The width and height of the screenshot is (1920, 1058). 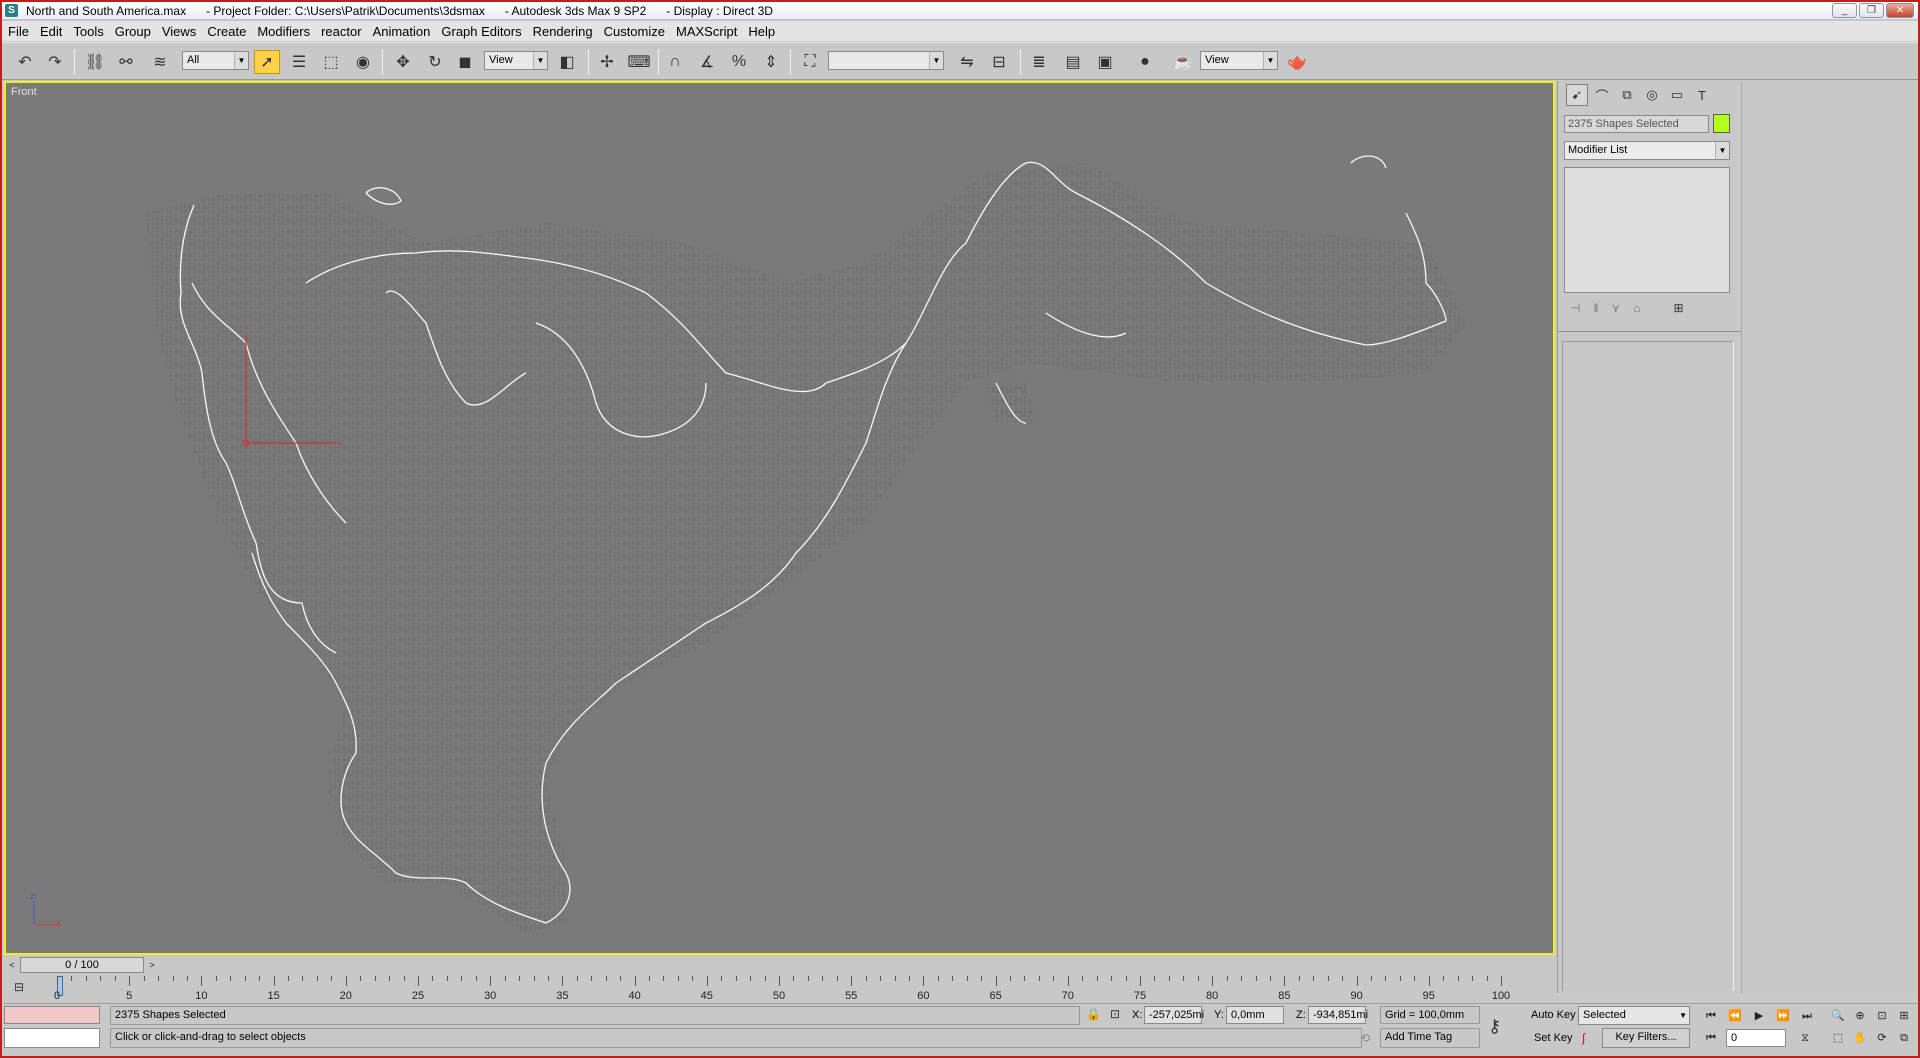 What do you see at coordinates (1677, 95) in the screenshot?
I see `display-tab-icon: ▭` at bounding box center [1677, 95].